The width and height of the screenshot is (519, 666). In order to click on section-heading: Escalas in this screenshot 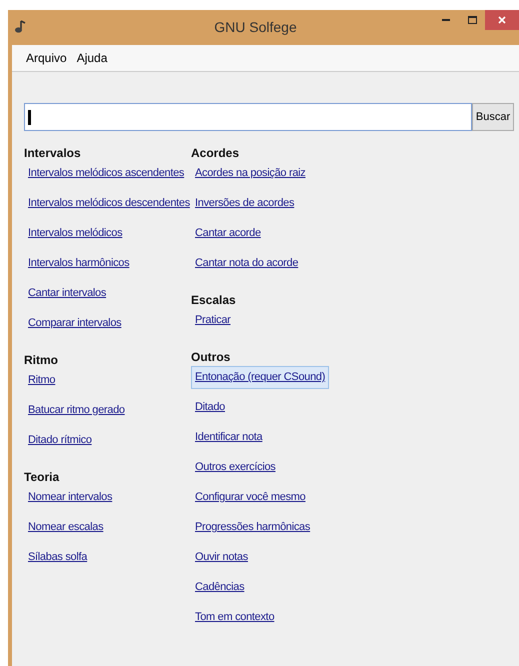, I will do `click(214, 300)`.